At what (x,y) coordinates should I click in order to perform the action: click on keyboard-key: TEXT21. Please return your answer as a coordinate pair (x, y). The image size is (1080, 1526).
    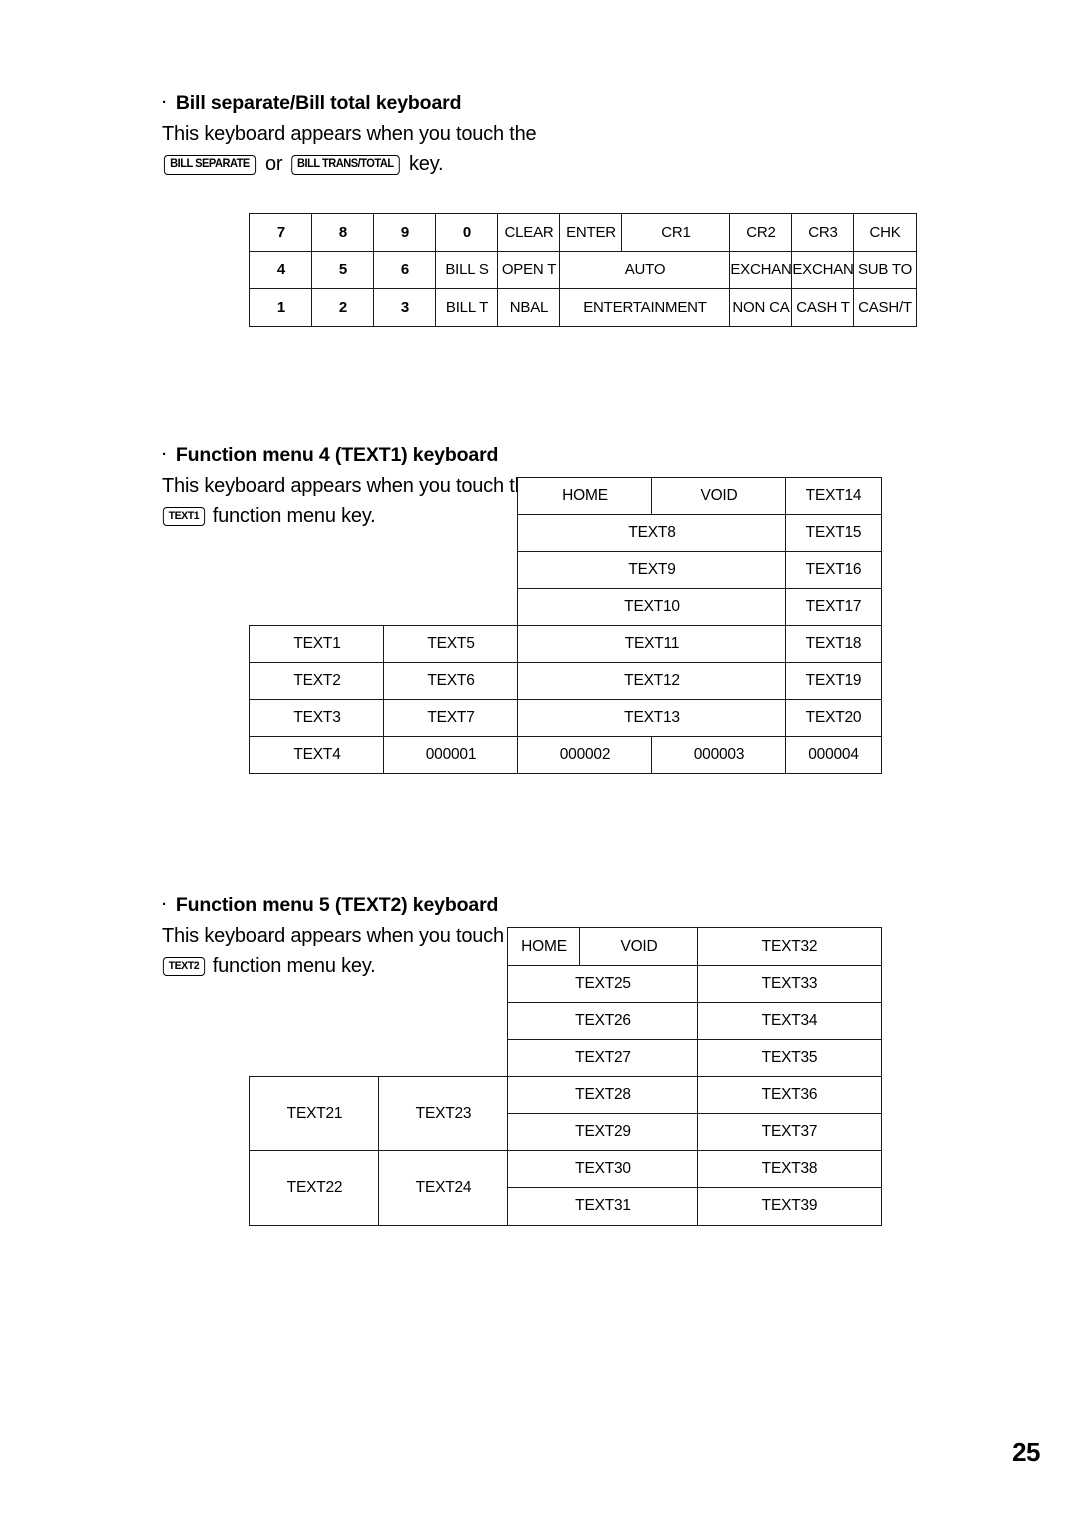
    Looking at the image, I should click on (314, 1113).